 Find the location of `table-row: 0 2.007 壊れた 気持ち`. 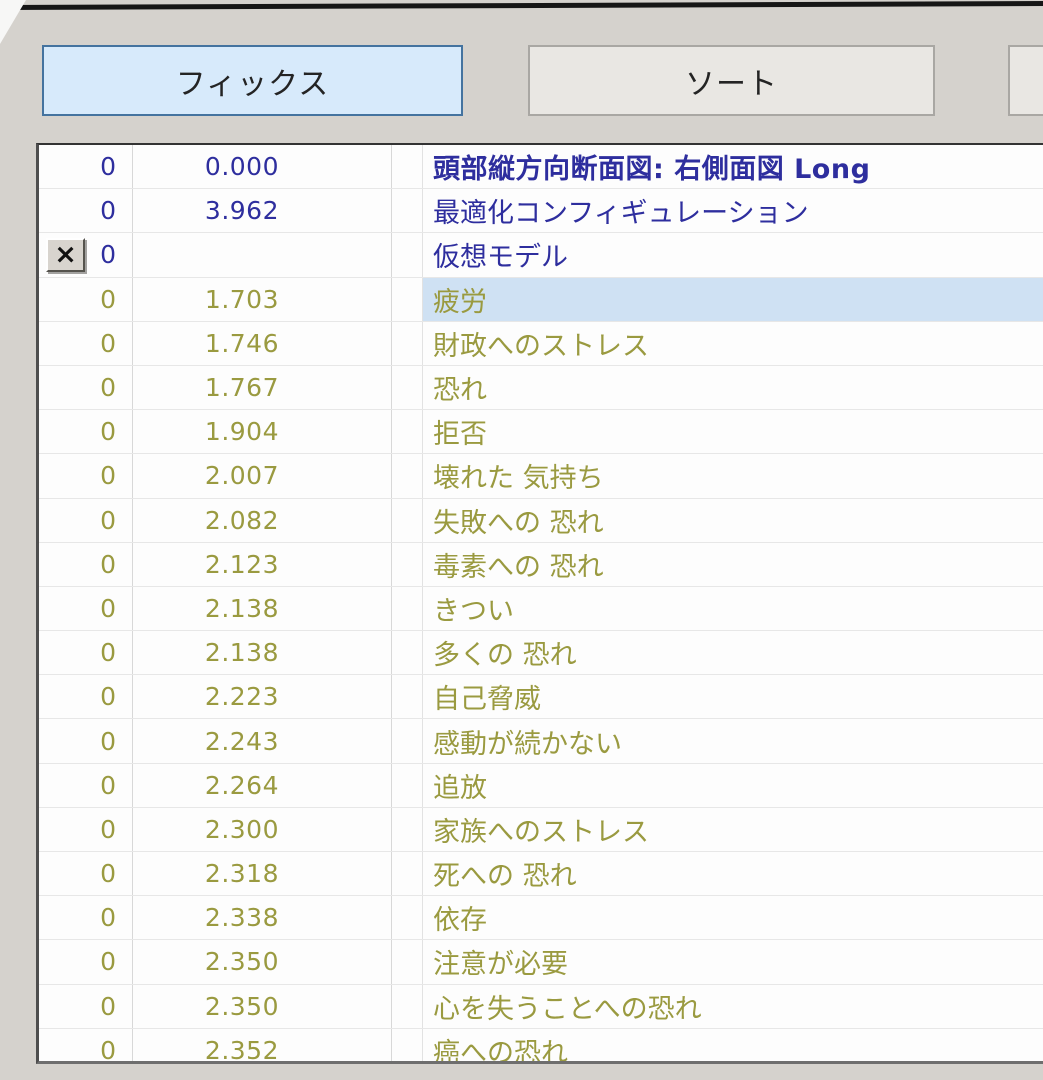

table-row: 0 2.007 壊れた 気持ち is located at coordinates (541, 476).